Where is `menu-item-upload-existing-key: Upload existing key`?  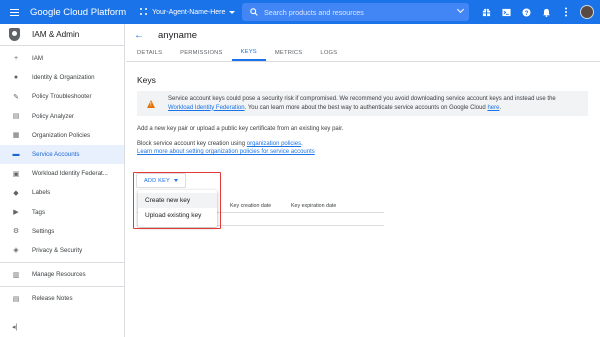
menu-item-upload-existing-key: Upload existing key is located at coordinates (177, 215).